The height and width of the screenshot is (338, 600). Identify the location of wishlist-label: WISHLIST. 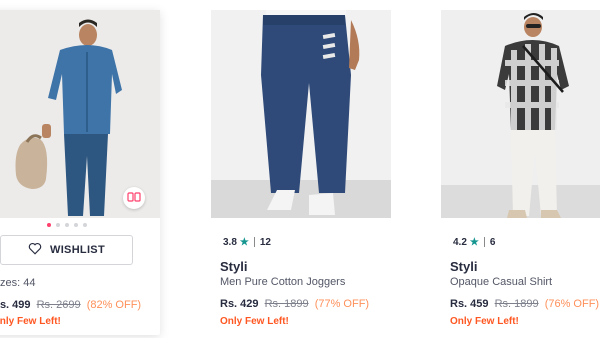
(77, 250).